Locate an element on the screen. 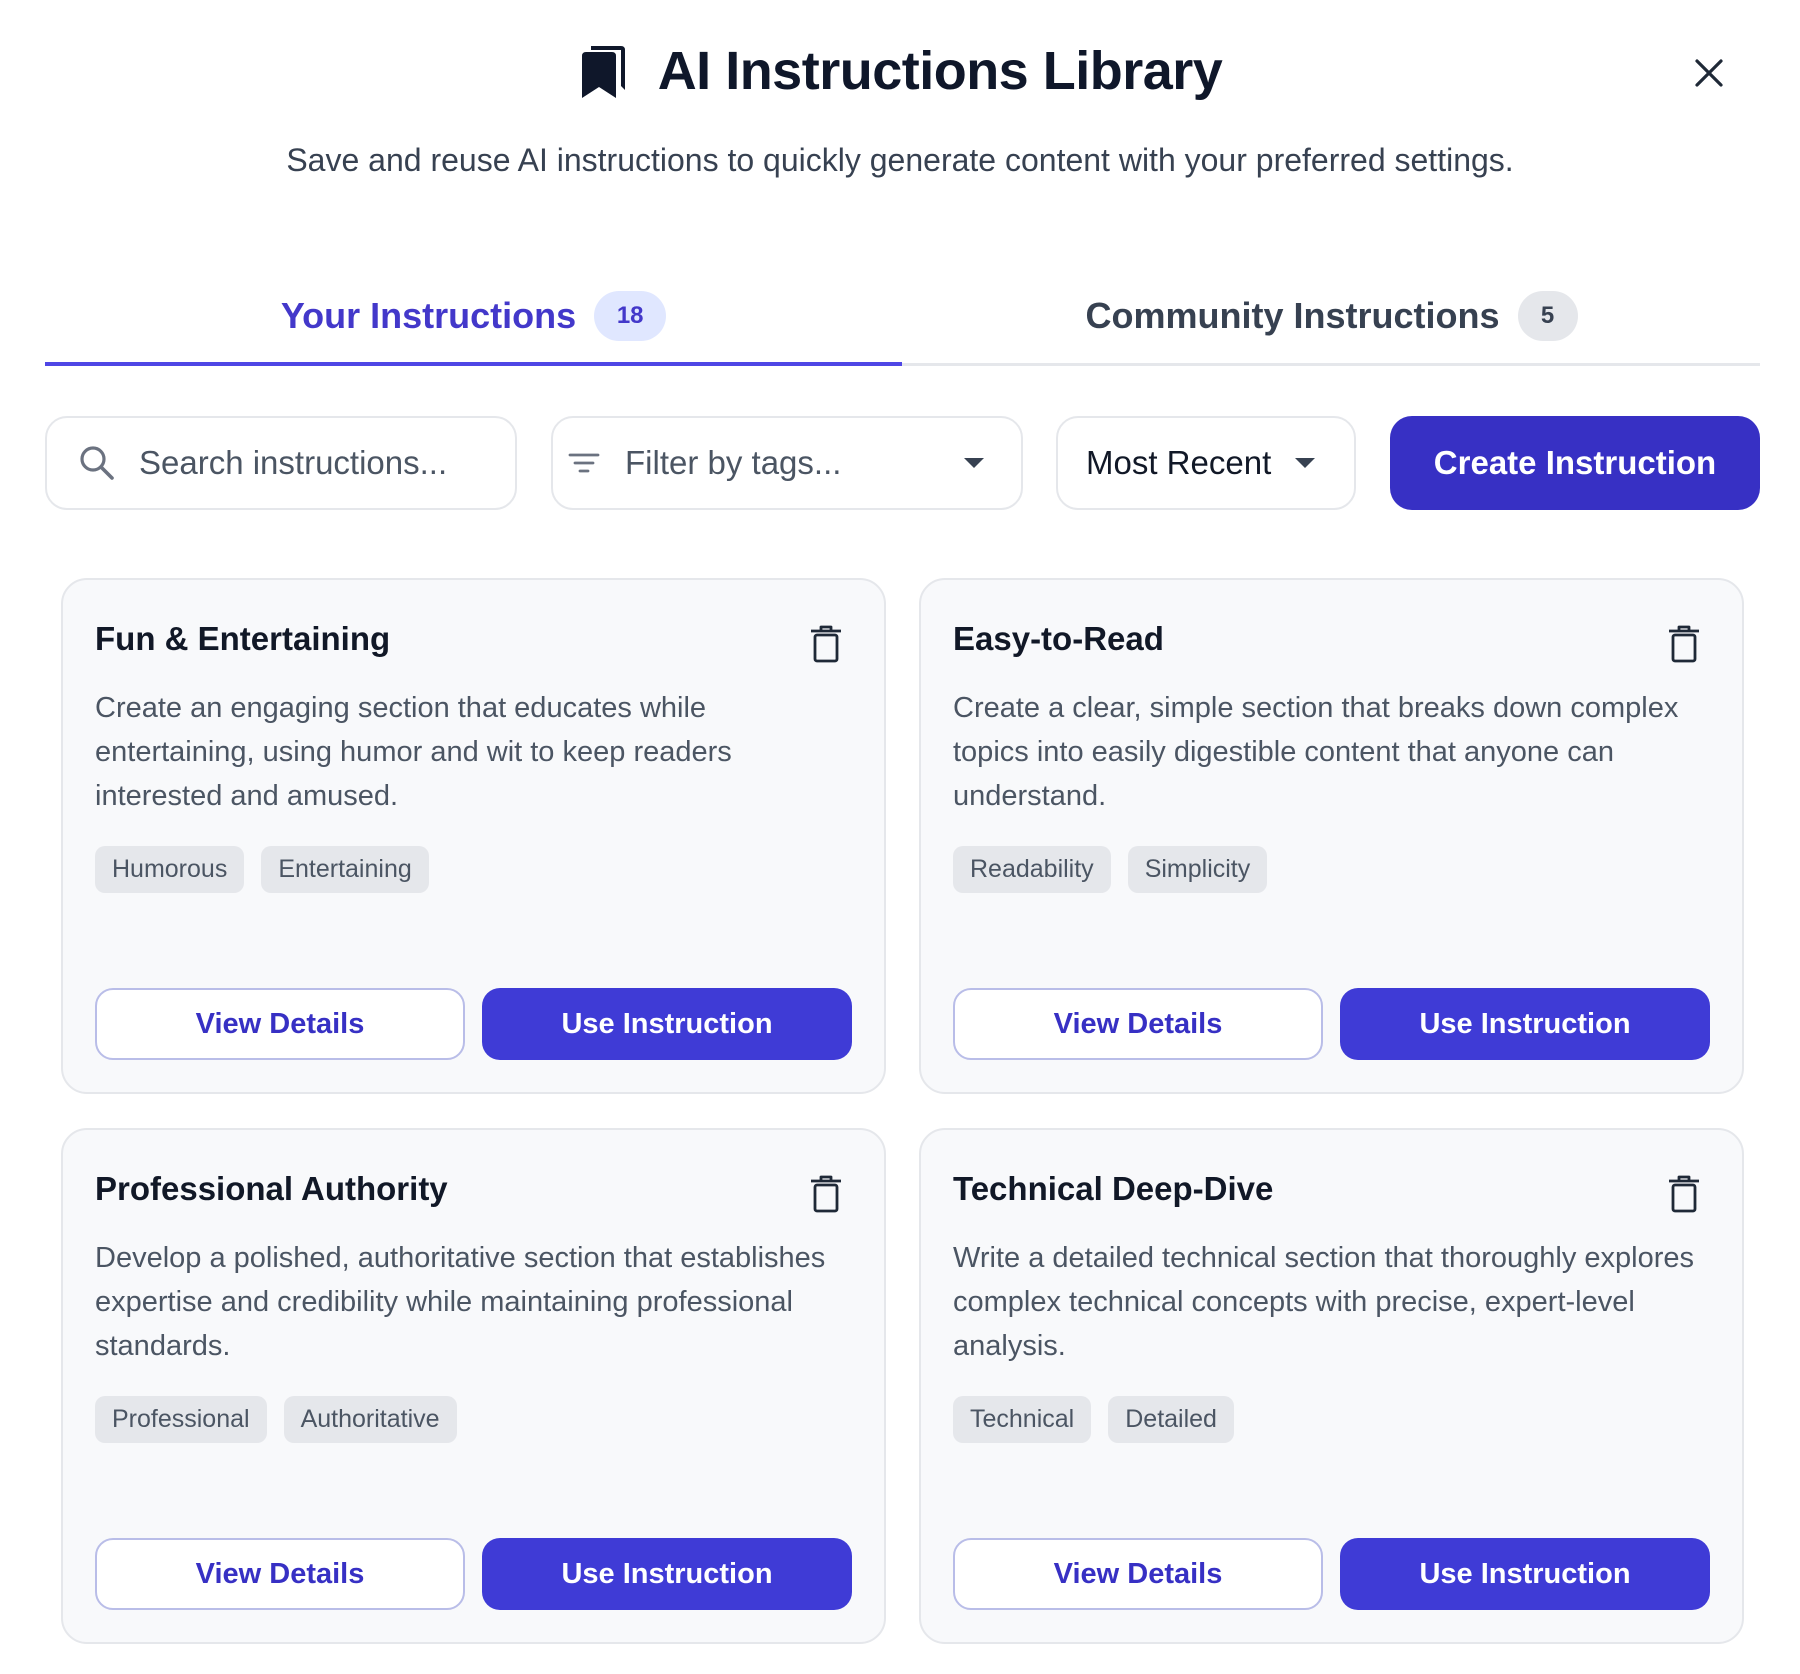  modal-header: AI Instructions Library is located at coordinates (900, 71).